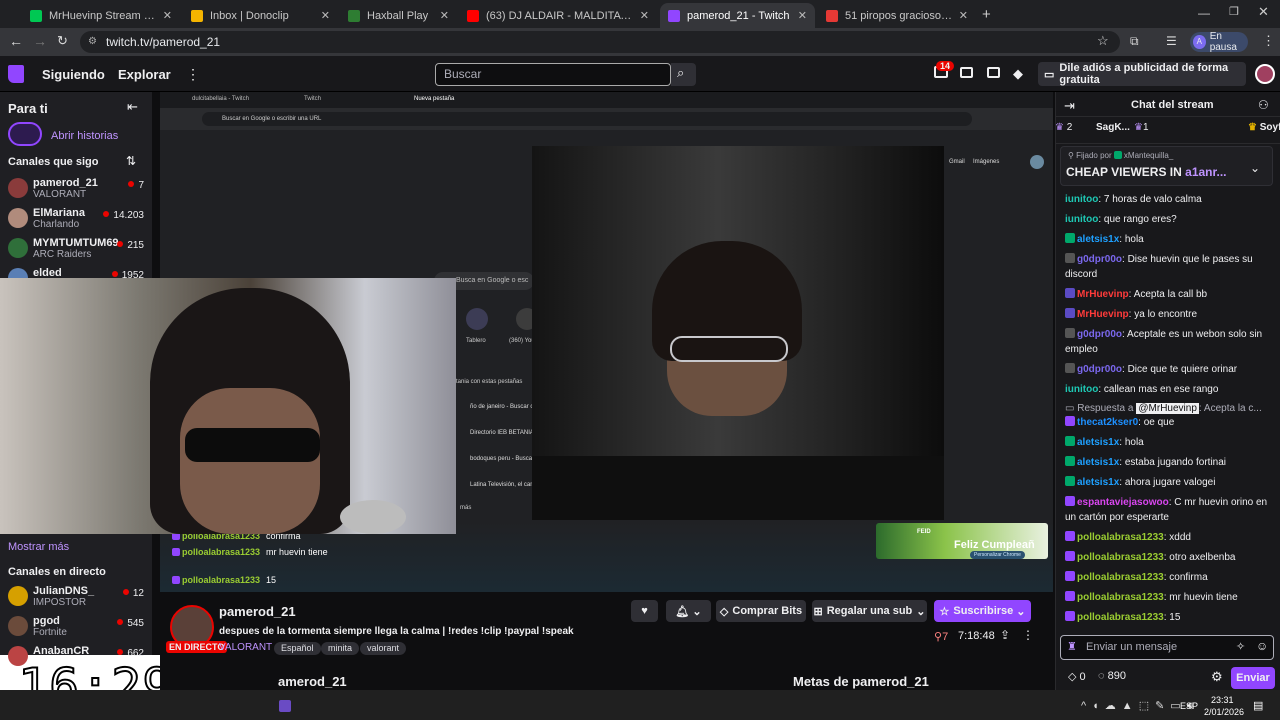  What do you see at coordinates (73, 74) in the screenshot?
I see `nav-following: Siguiendo` at bounding box center [73, 74].